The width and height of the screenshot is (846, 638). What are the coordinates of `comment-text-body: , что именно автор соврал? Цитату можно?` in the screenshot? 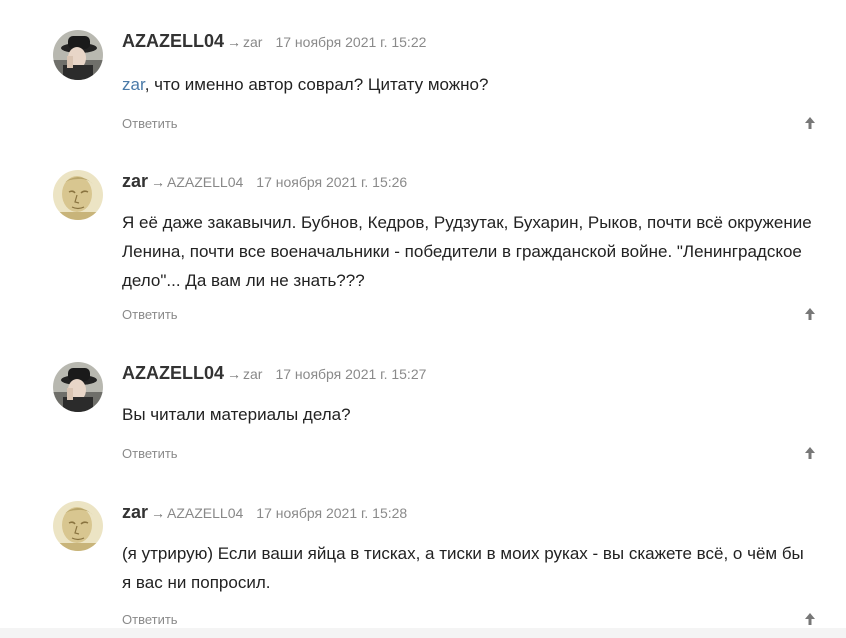 It's located at (316, 84).